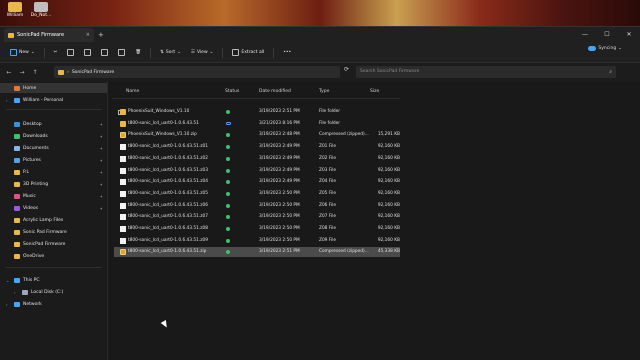 Image resolution: width=640 pixels, height=360 pixels. What do you see at coordinates (7, 280) in the screenshot?
I see `chevron-down-icon: ⌄` at bounding box center [7, 280].